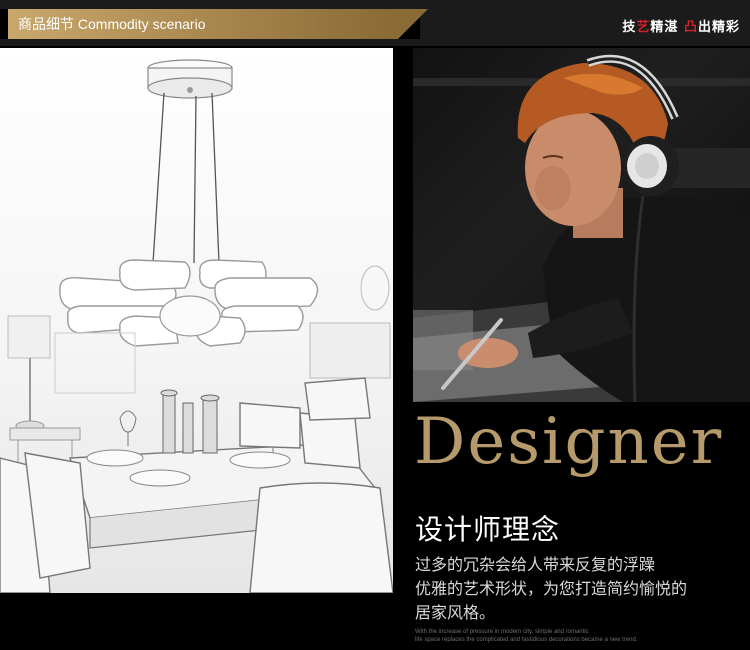 Image resolution: width=750 pixels, height=650 pixels. I want to click on designer-description: 过多的冗杂会给人带来反复的浮躁 优雅的艺术形状，为您打造简约愉悦的 居家风格。, so click(575, 589).